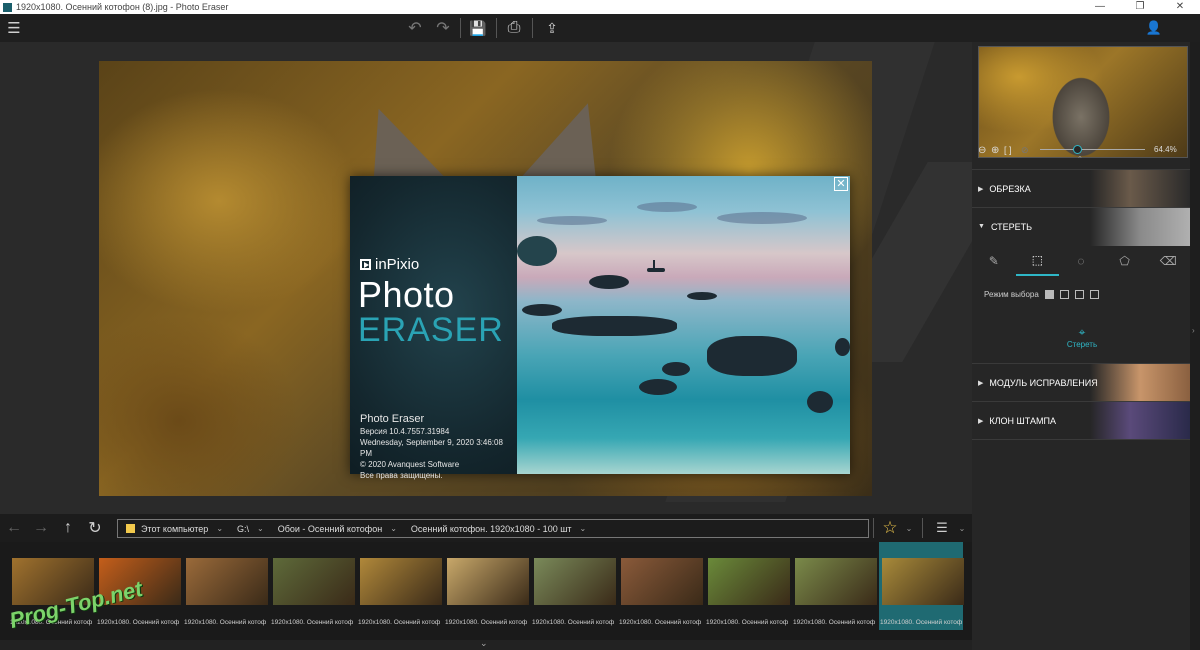 The image size is (1200, 650). I want to click on favorite-star-icon: ☆, so click(890, 528).